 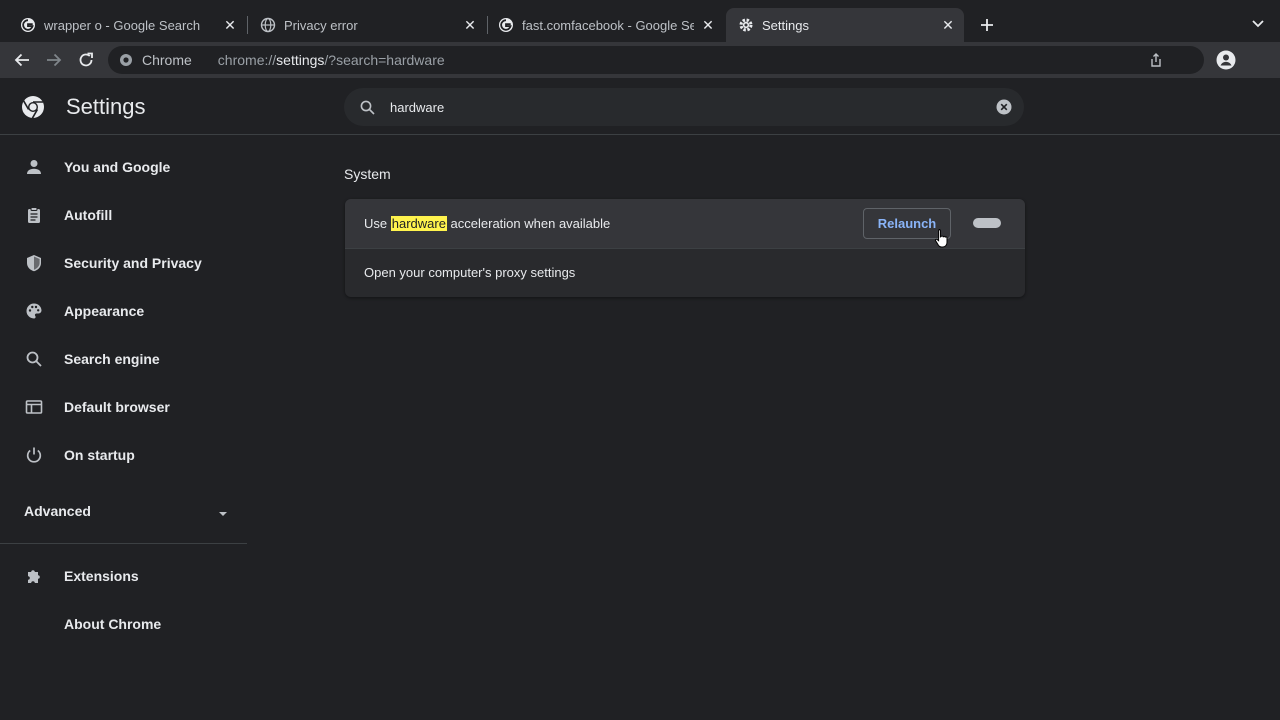 I want to click on tab-fast-facebook-search: fast.comfacebook - Google Se ✕, so click(x=605, y=25).